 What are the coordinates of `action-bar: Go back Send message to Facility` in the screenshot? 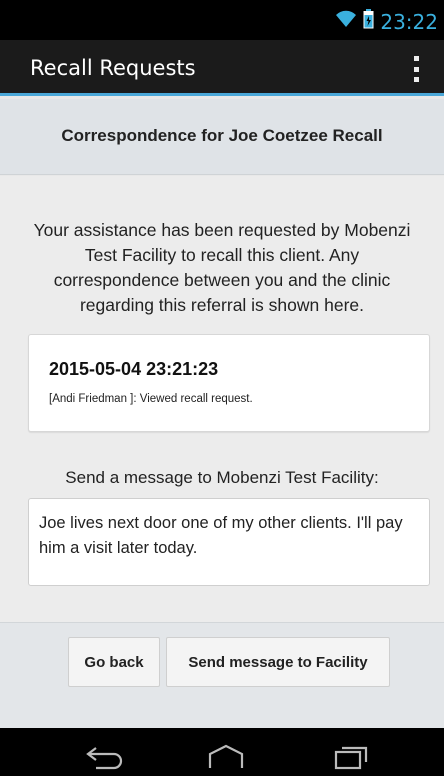 It's located at (222, 675).